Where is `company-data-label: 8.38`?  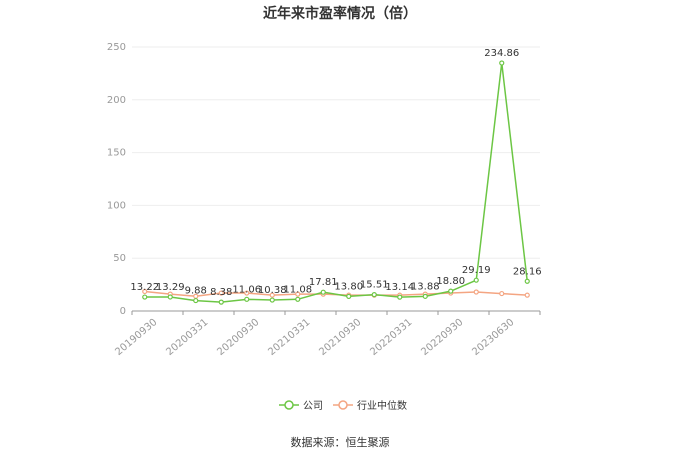 company-data-label: 8.38 is located at coordinates (221, 292).